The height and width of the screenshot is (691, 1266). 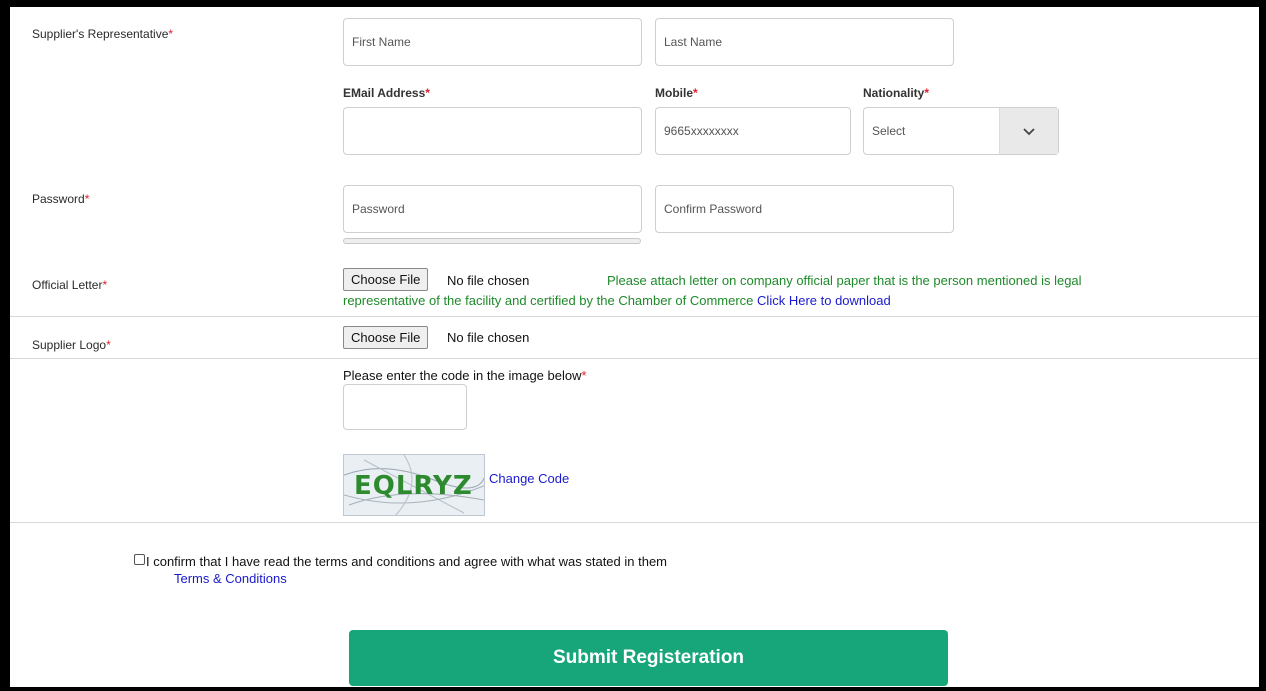 What do you see at coordinates (230, 578) in the screenshot?
I see `terms-link: Terms & Conditions` at bounding box center [230, 578].